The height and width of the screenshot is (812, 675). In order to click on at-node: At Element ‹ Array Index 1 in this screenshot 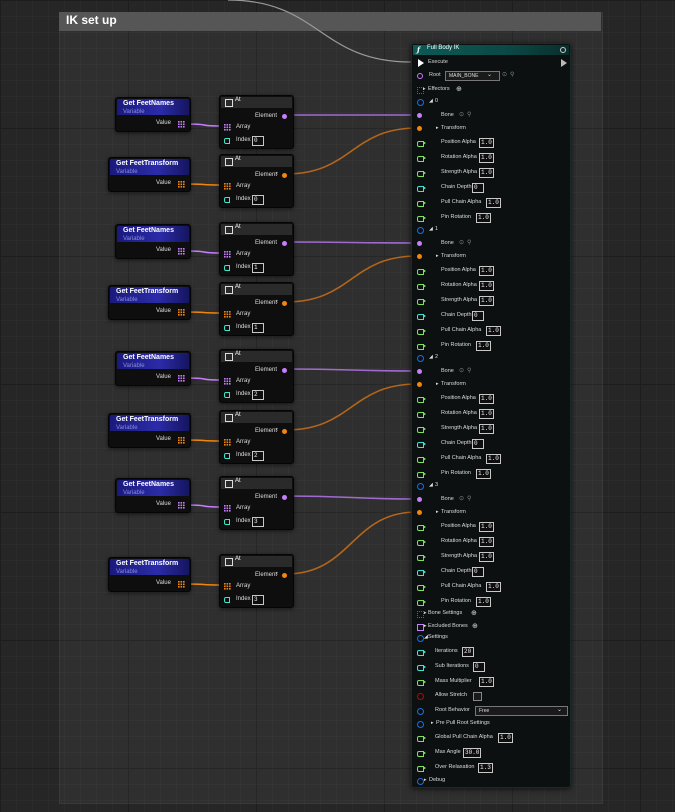, I will do `click(256, 309)`.